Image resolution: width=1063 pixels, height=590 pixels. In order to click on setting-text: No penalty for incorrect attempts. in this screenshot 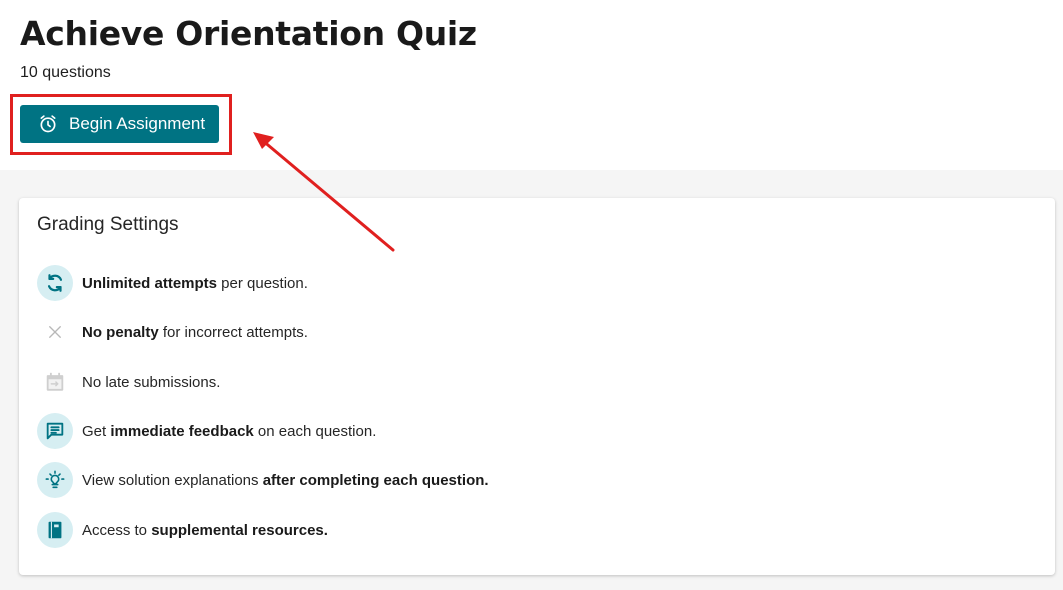, I will do `click(195, 332)`.